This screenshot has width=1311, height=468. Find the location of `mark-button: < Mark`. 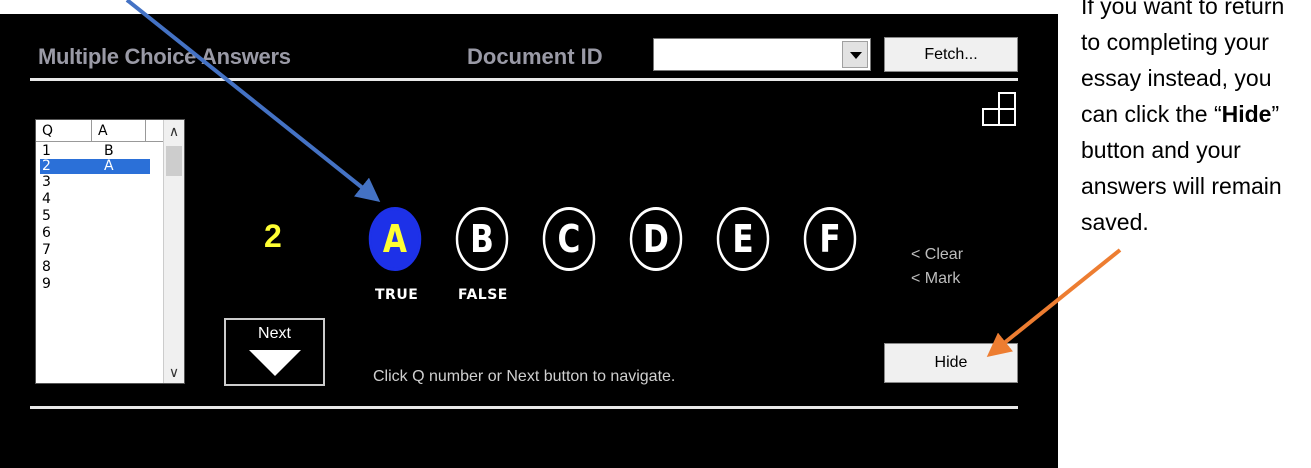

mark-button: < Mark is located at coordinates (935, 279).